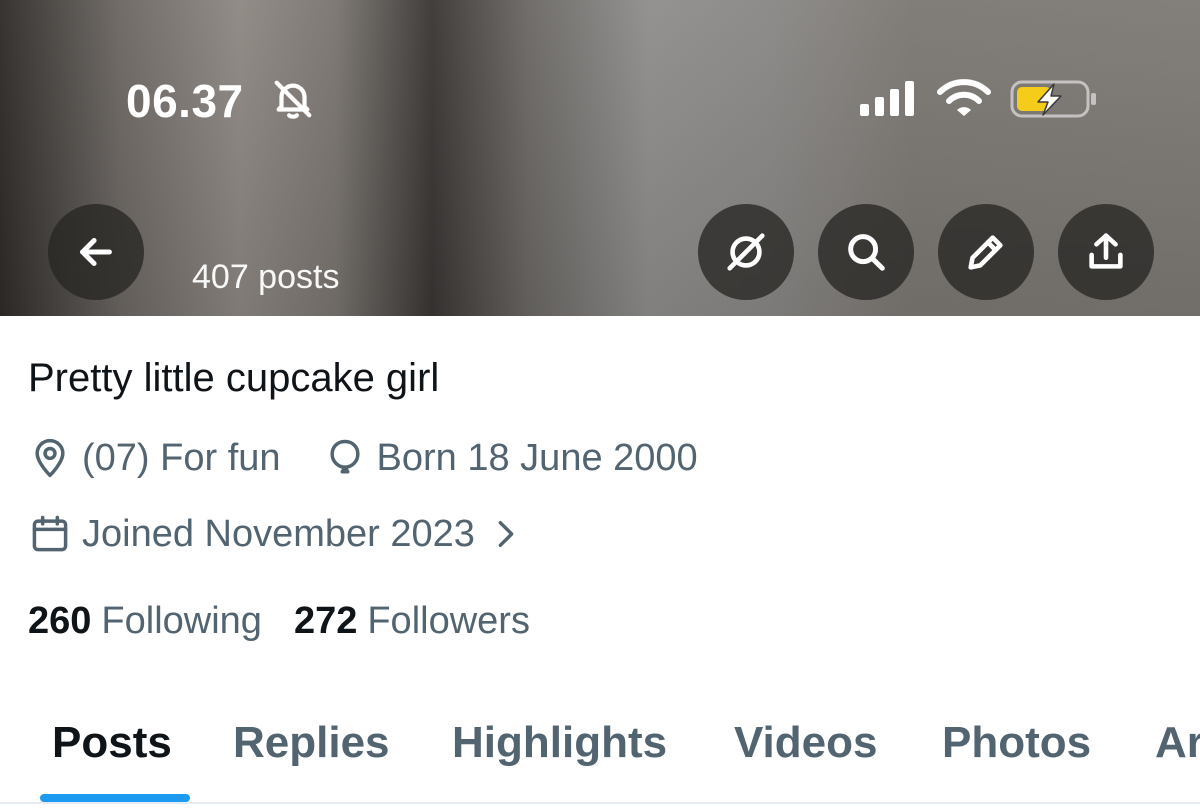 This screenshot has width=1200, height=808. I want to click on edit-button, so click(986, 252).